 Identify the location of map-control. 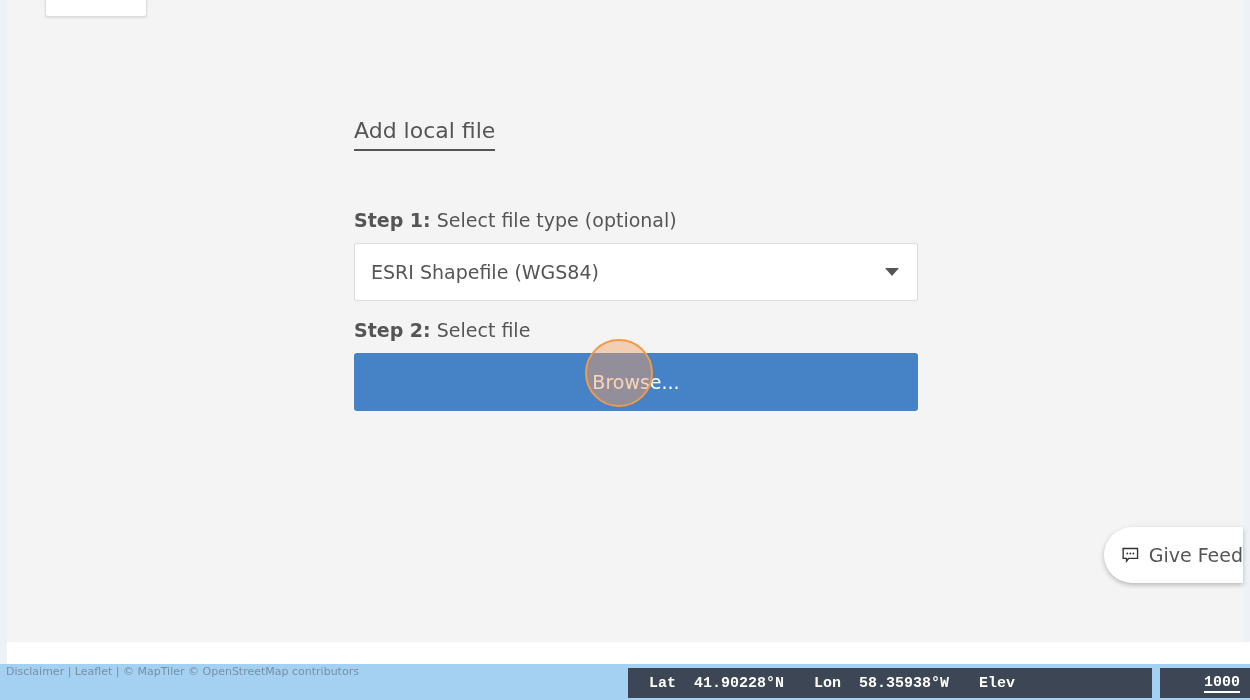
(96, 8).